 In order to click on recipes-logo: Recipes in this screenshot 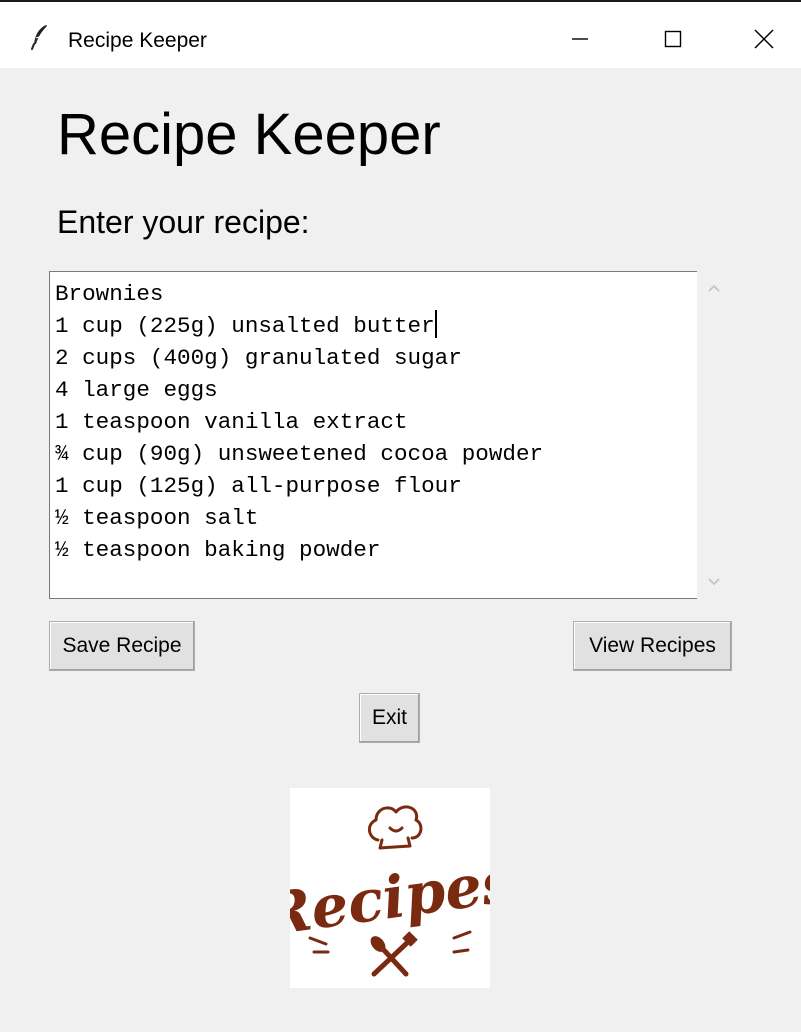, I will do `click(387, 888)`.